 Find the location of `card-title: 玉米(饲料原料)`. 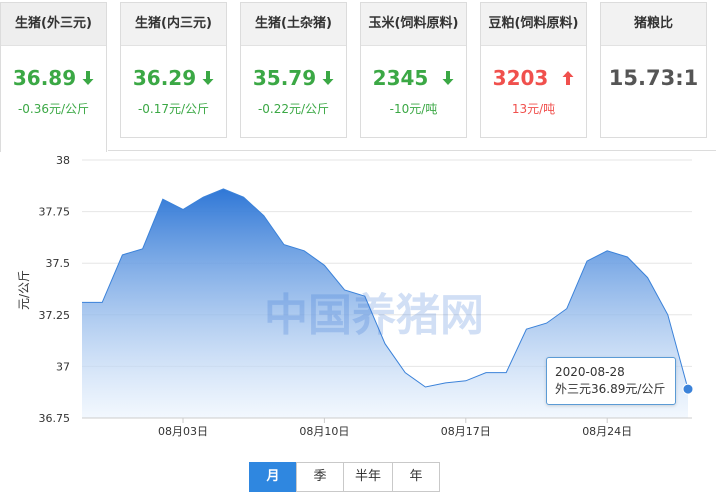

card-title: 玉米(饲料原料) is located at coordinates (413, 24).